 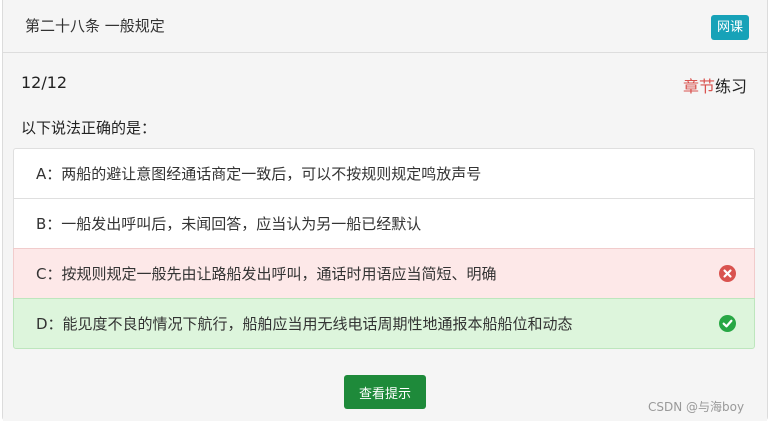 What do you see at coordinates (727, 273) in the screenshot?
I see `x-circle-icon` at bounding box center [727, 273].